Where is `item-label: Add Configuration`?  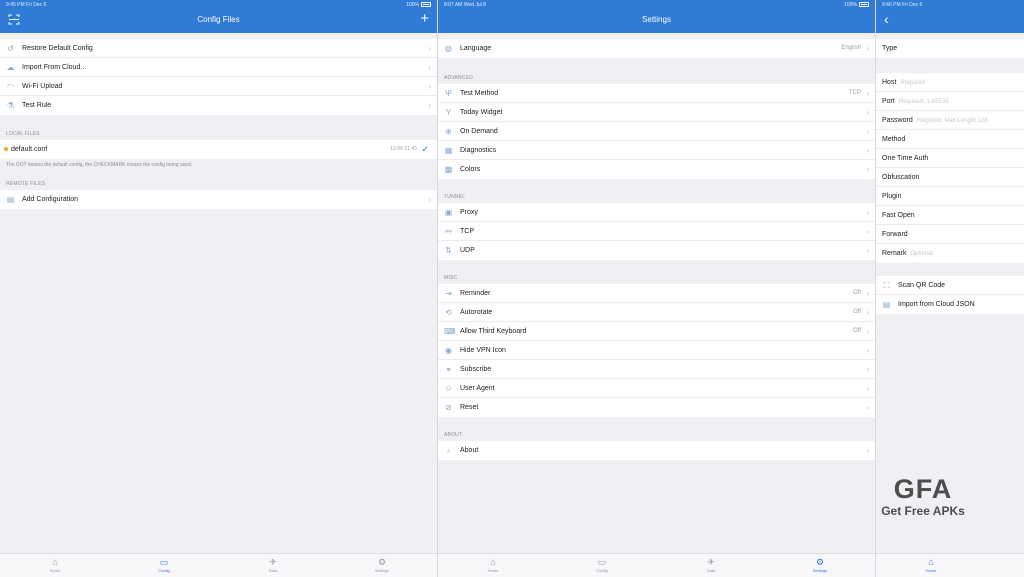
item-label: Add Configuration is located at coordinates (50, 199).